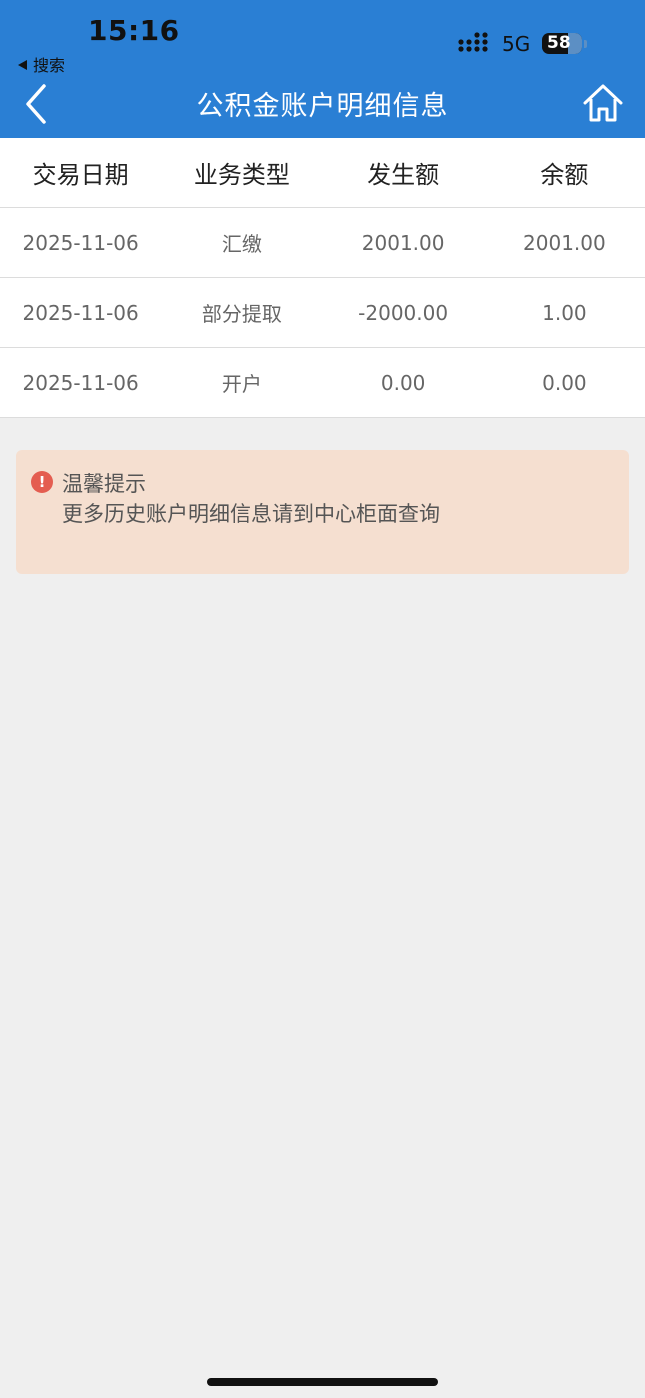  Describe the element at coordinates (322, 69) in the screenshot. I see `app-header: 15:16 搜索 5G 58 公积金账户明细信息` at that location.